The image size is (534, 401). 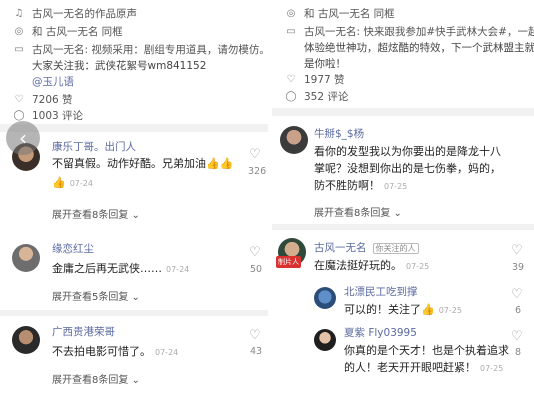 I want to click on video-source-row: ♫ 古风一无名的作品原声, so click(x=74, y=13).